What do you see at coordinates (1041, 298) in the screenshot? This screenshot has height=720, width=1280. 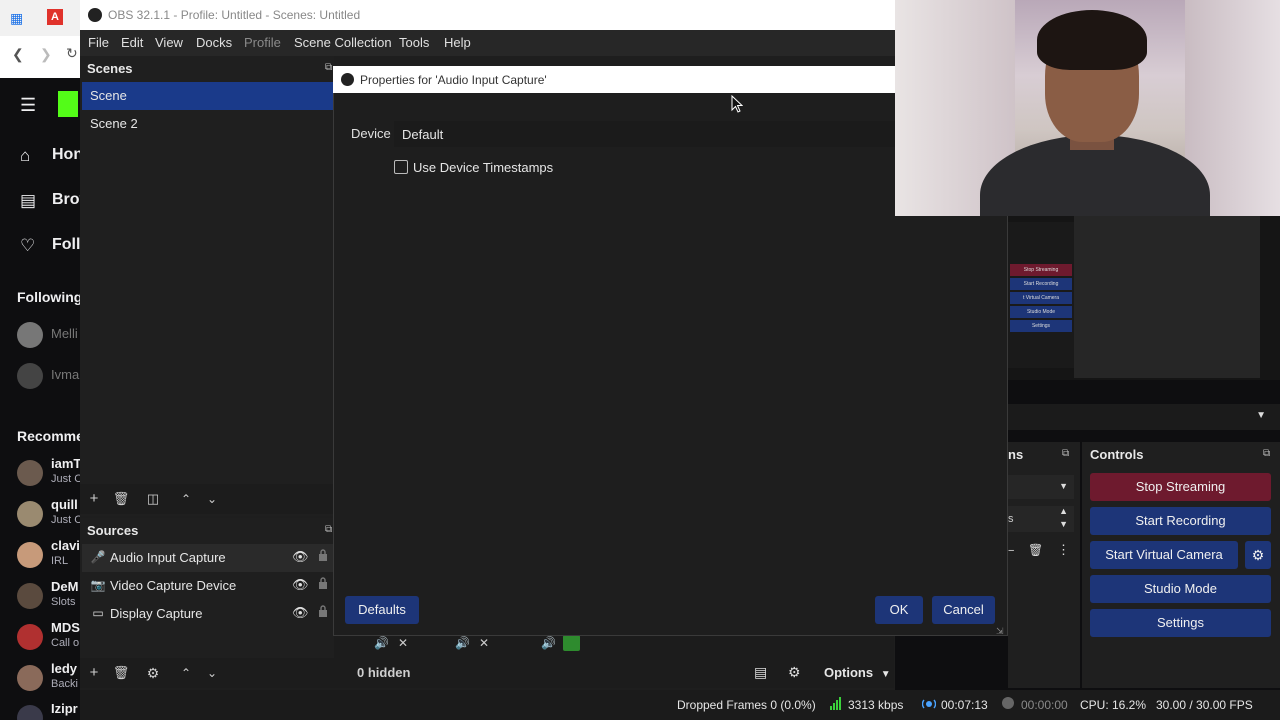 I see `mini-virtual-camera: t Virtual Camera` at bounding box center [1041, 298].